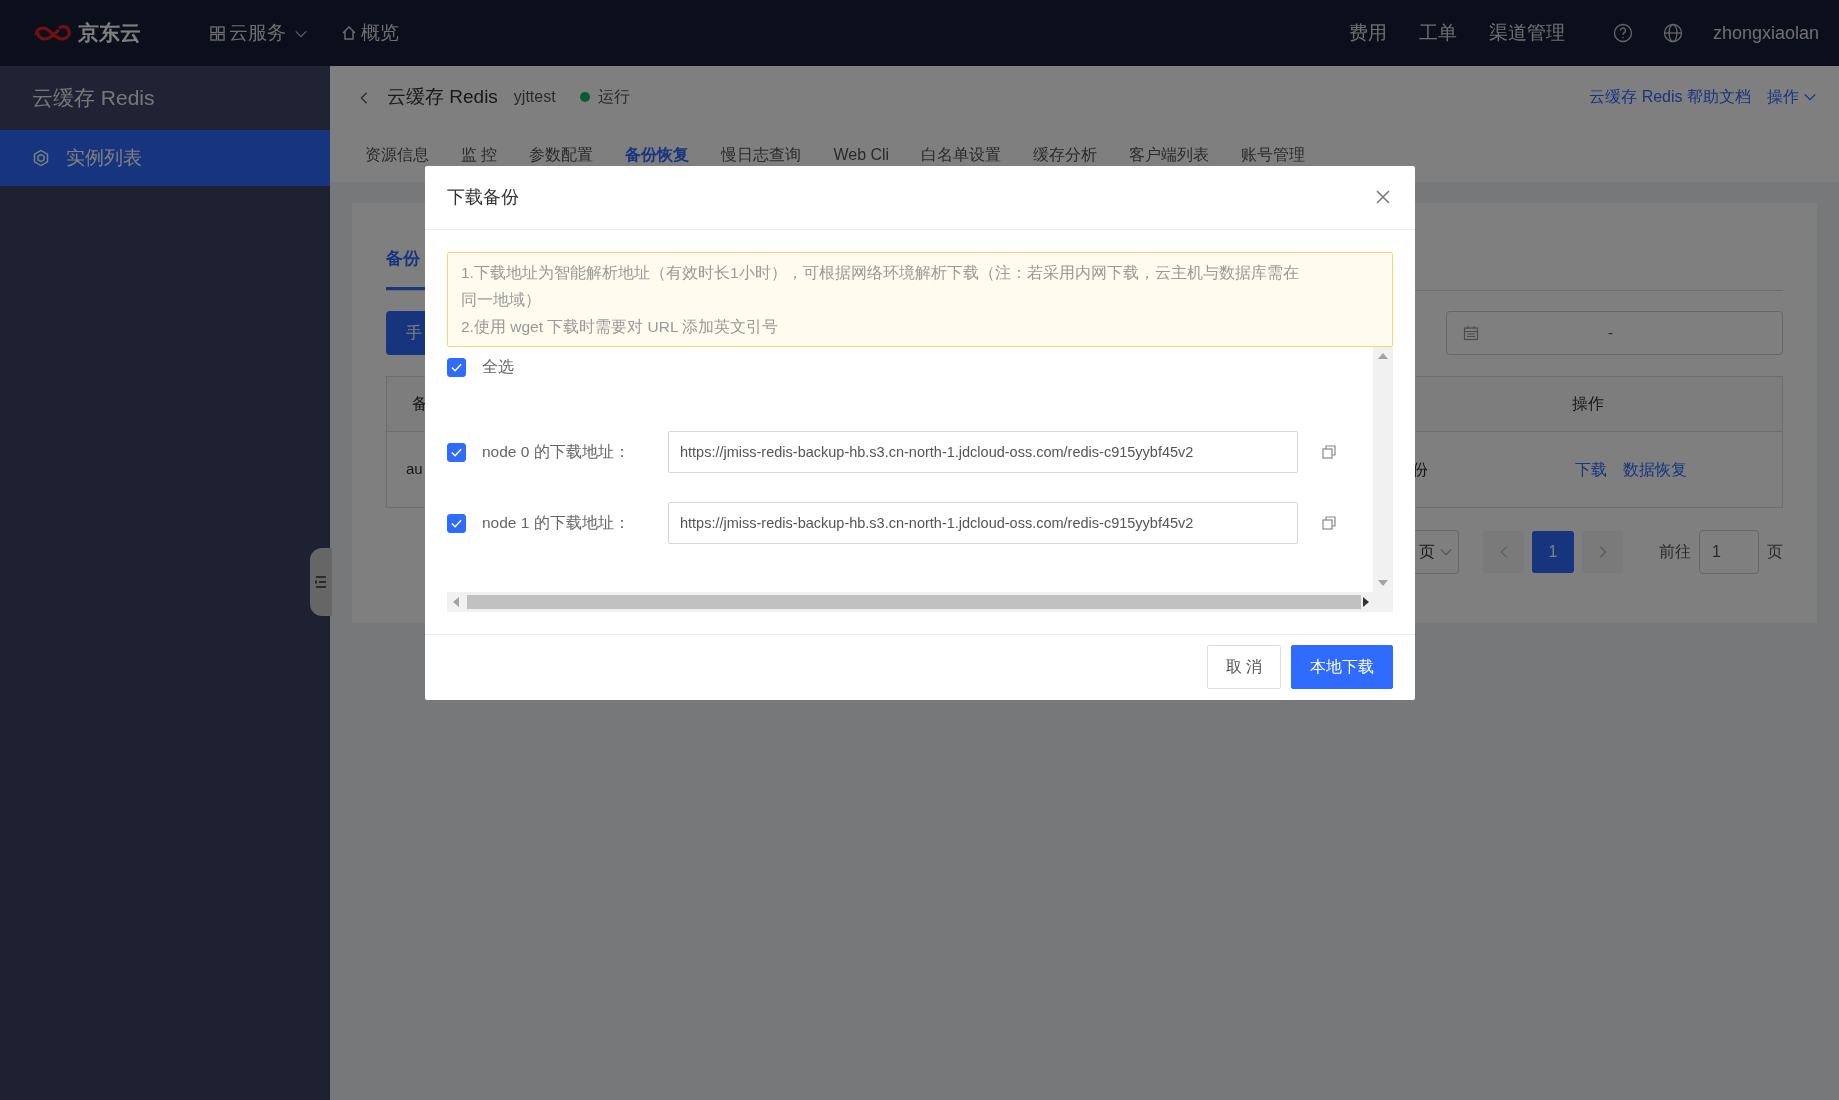  What do you see at coordinates (349, 33) in the screenshot?
I see `home-icon` at bounding box center [349, 33].